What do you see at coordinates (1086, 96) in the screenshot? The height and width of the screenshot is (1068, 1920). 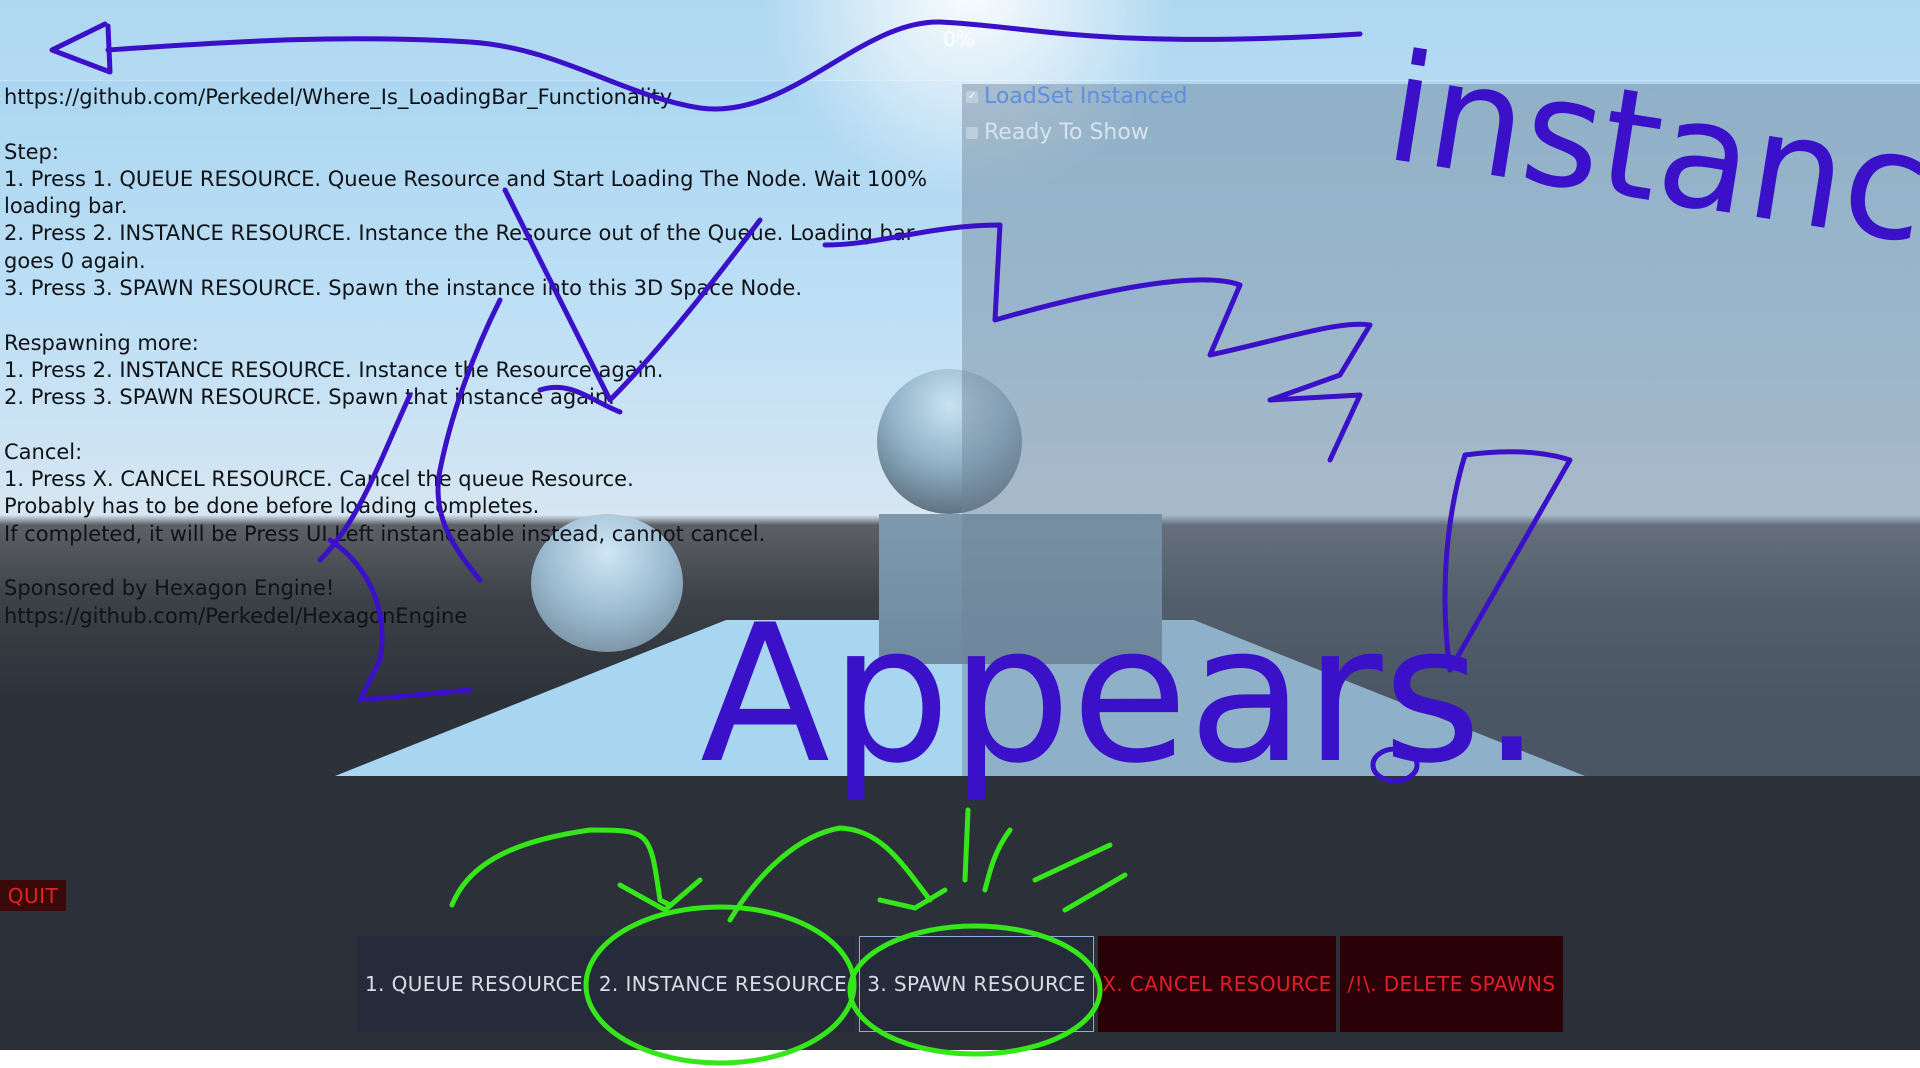 I see `loadset-instanced-label: LoadSet Instanced` at bounding box center [1086, 96].